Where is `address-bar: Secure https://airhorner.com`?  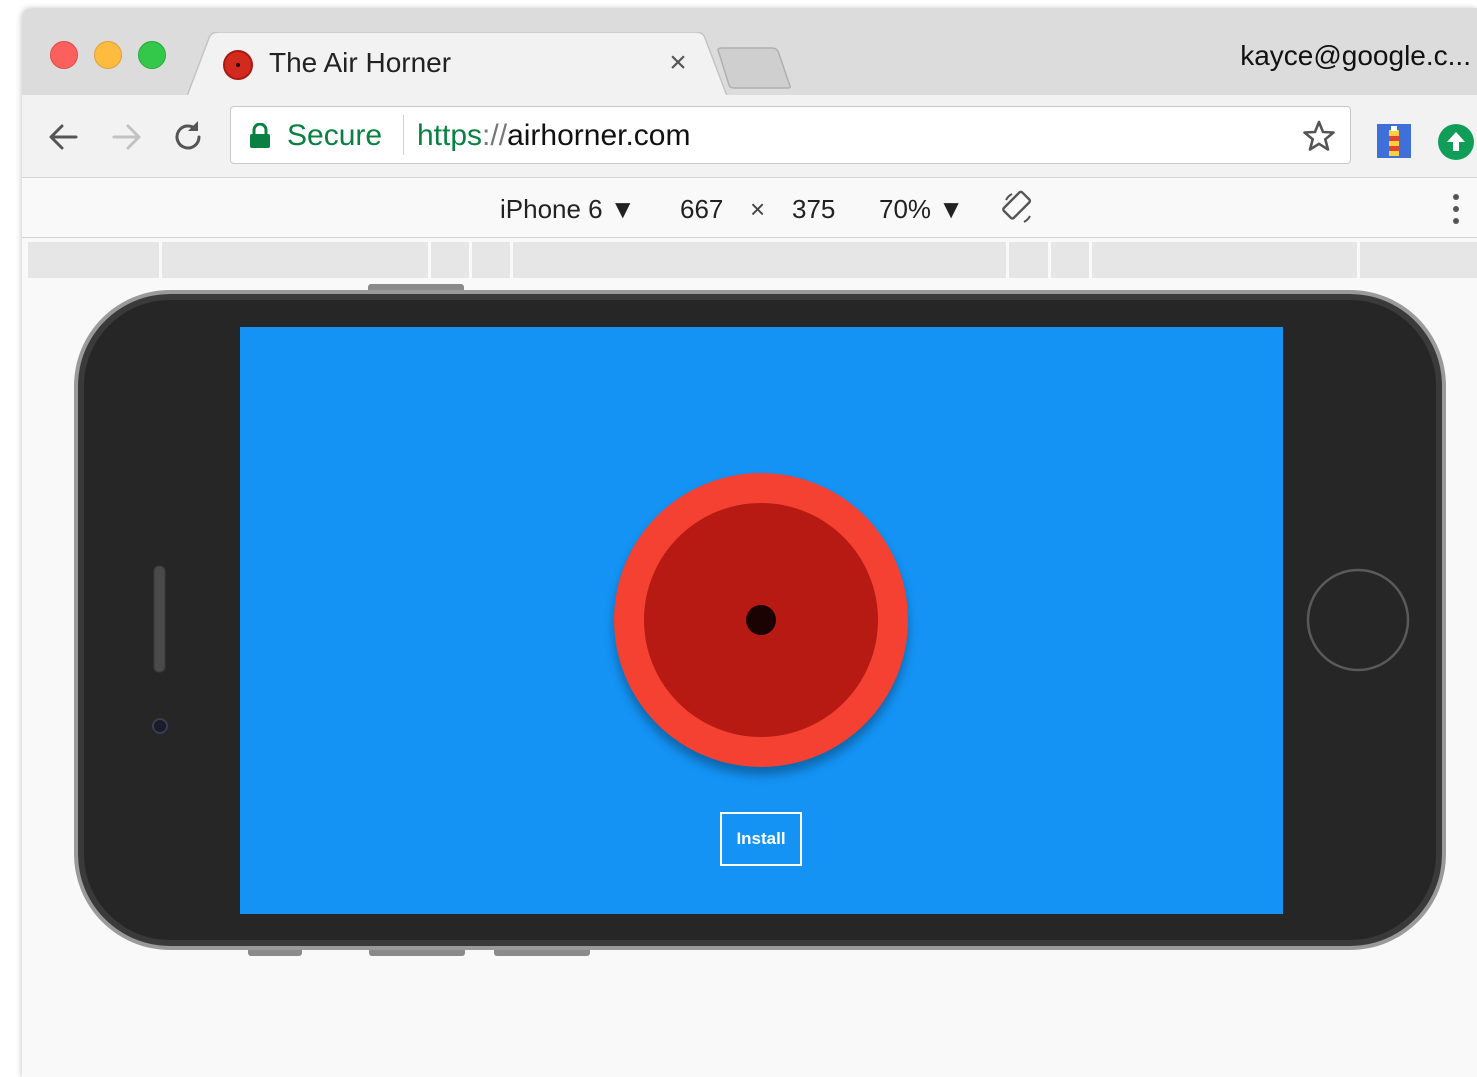 address-bar: Secure https://airhorner.com is located at coordinates (790, 135).